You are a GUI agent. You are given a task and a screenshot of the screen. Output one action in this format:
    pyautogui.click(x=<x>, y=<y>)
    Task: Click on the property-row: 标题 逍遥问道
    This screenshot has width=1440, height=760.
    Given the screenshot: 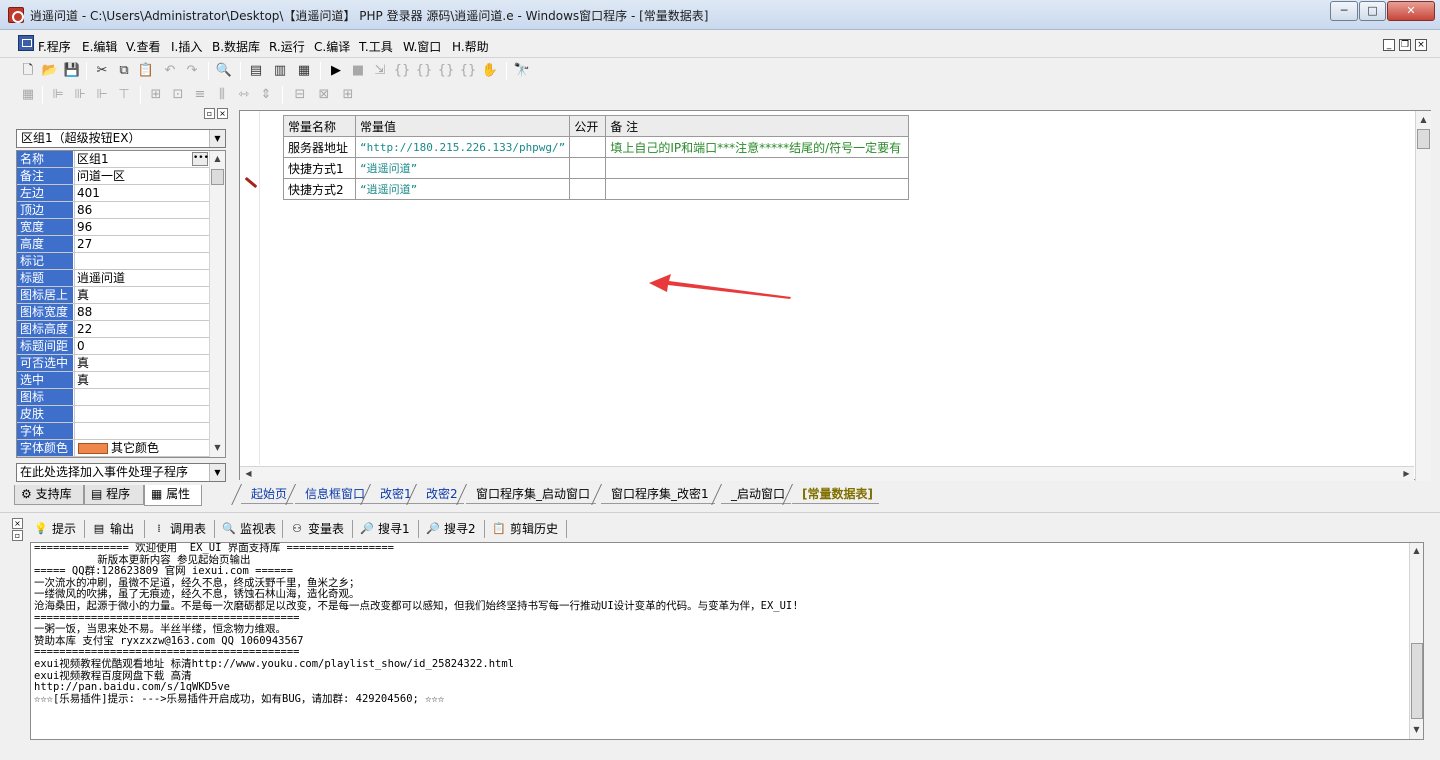 What is the action you would take?
    pyautogui.click(x=113, y=278)
    